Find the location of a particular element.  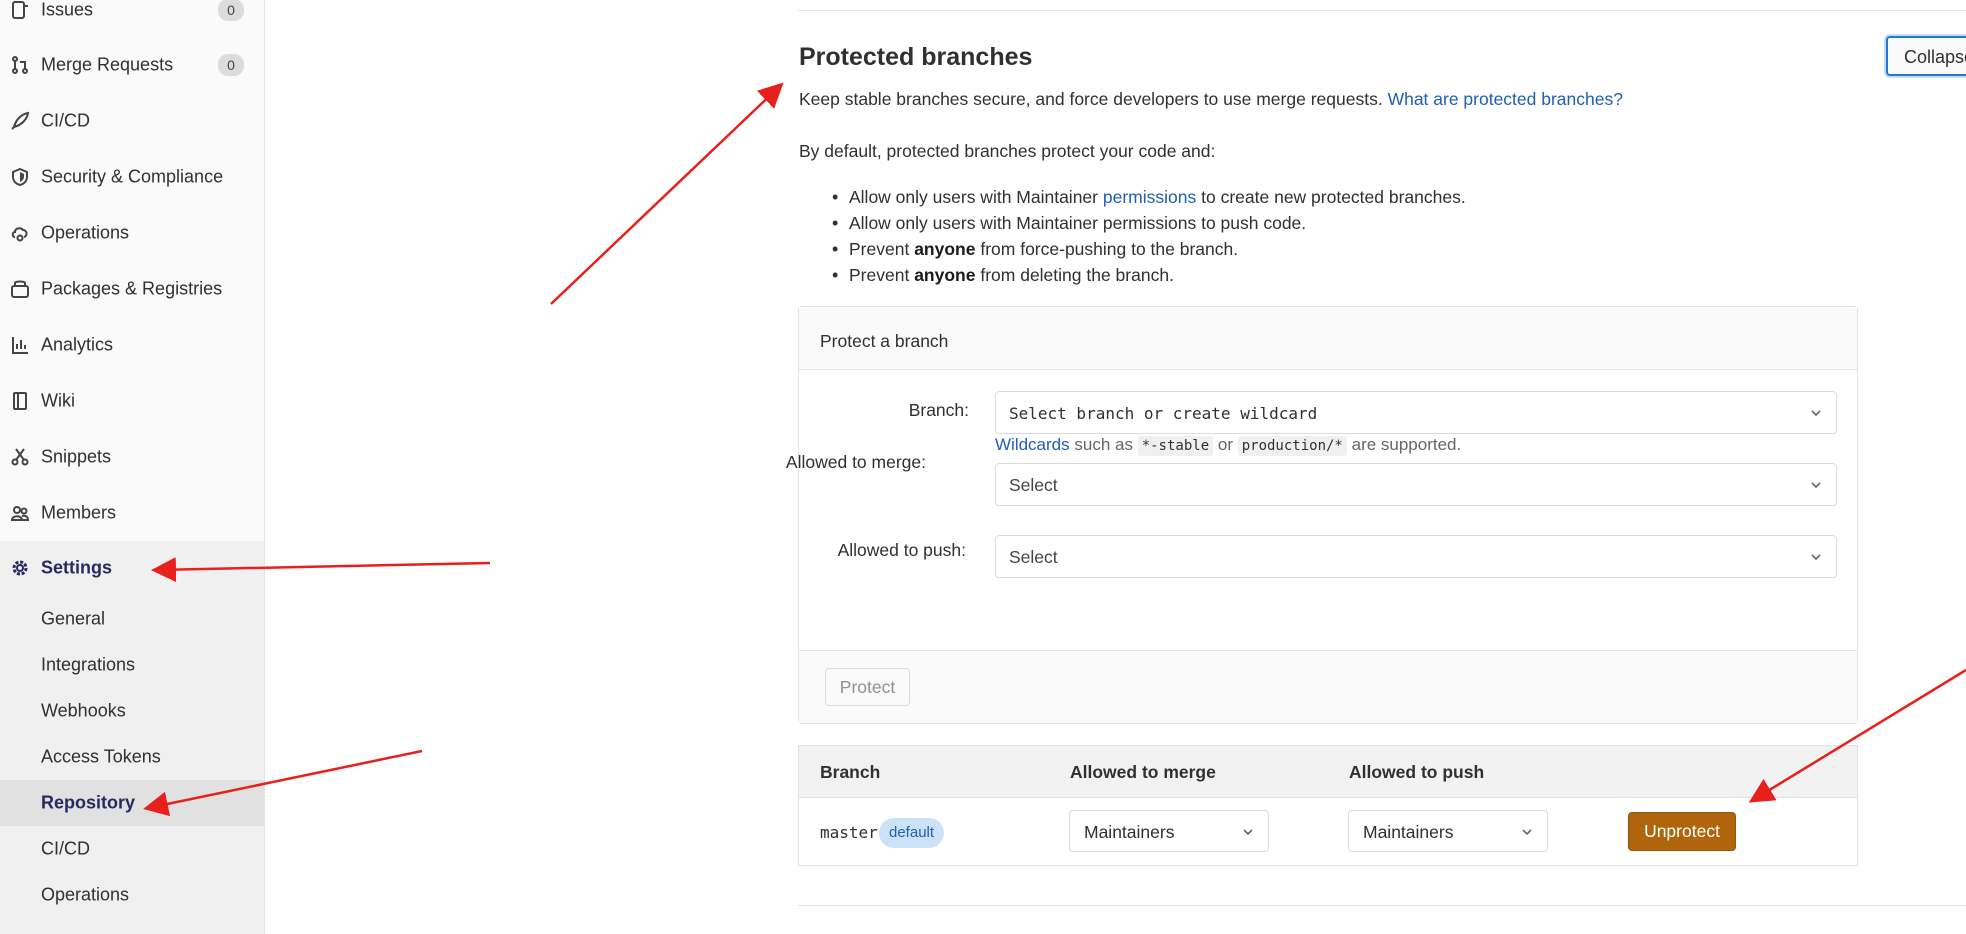

sidebar-item-label: Wiki is located at coordinates (58, 400).